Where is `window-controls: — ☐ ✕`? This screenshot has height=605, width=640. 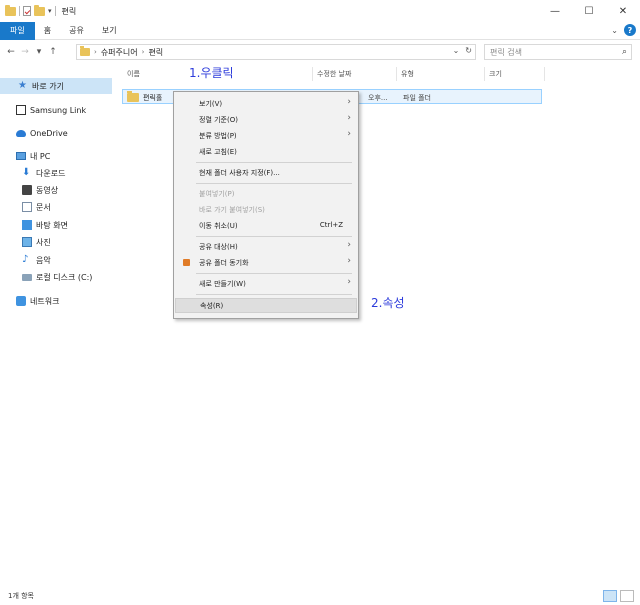 window-controls: — ☐ ✕ is located at coordinates (589, 11).